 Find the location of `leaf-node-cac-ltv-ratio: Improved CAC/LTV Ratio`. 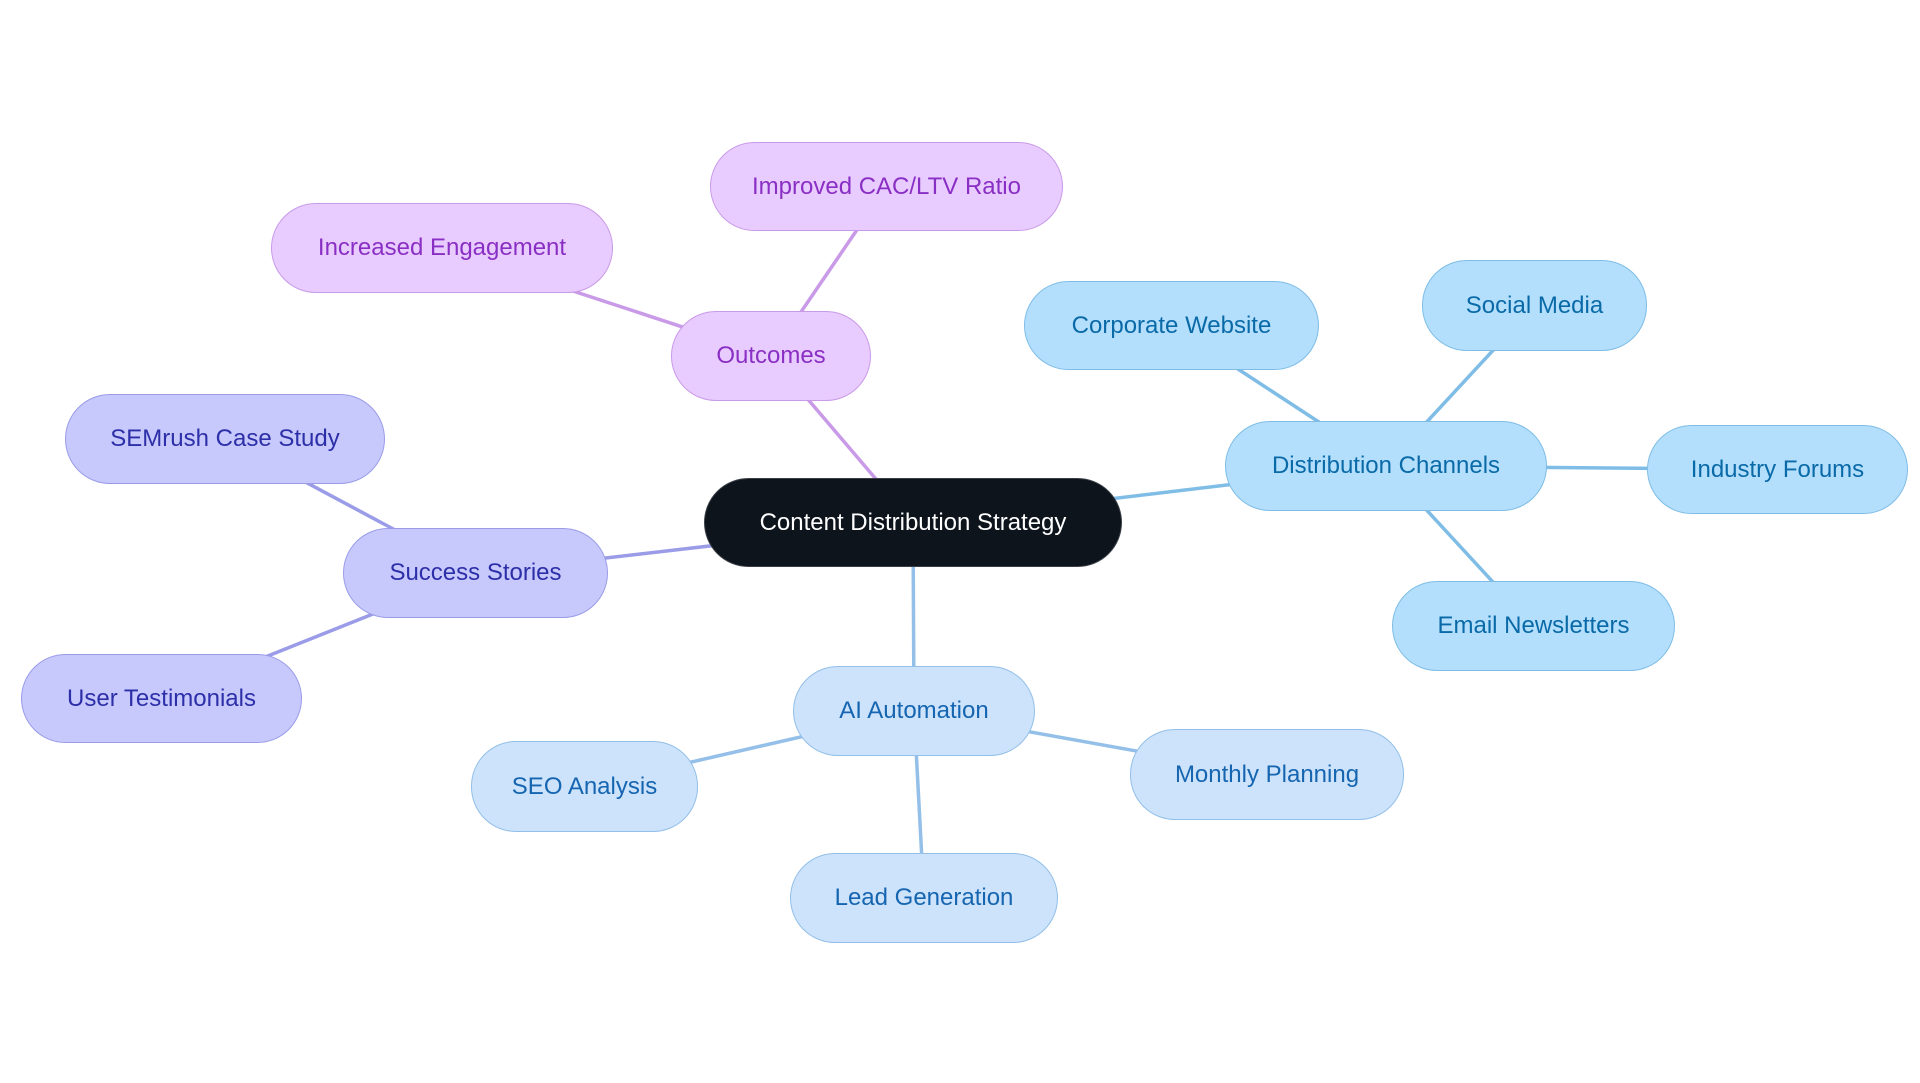

leaf-node-cac-ltv-ratio: Improved CAC/LTV Ratio is located at coordinates (886, 186).